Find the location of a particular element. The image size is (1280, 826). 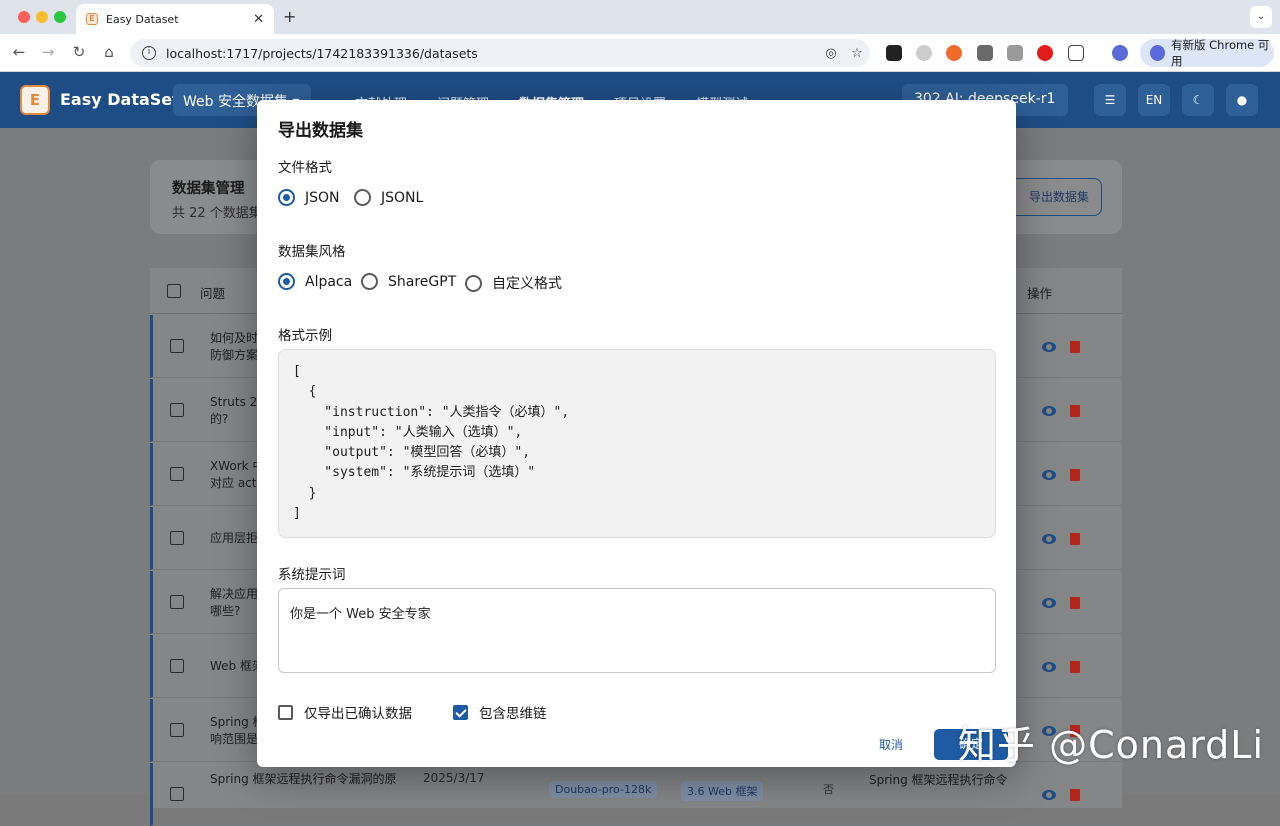

browser-tab: E Easy Dataset ✕ is located at coordinates (175, 19).